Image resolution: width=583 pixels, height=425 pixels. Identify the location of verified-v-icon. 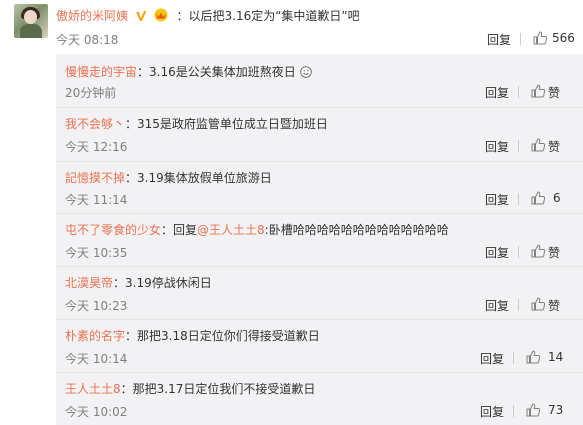
(141, 16).